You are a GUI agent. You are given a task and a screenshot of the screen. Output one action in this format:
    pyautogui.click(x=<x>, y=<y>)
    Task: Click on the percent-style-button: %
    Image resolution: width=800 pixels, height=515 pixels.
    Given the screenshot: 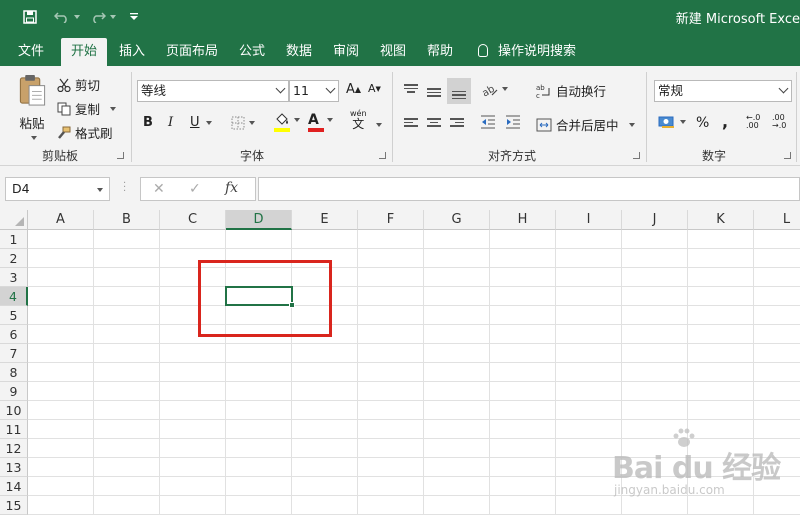 What is the action you would take?
    pyautogui.click(x=702, y=123)
    